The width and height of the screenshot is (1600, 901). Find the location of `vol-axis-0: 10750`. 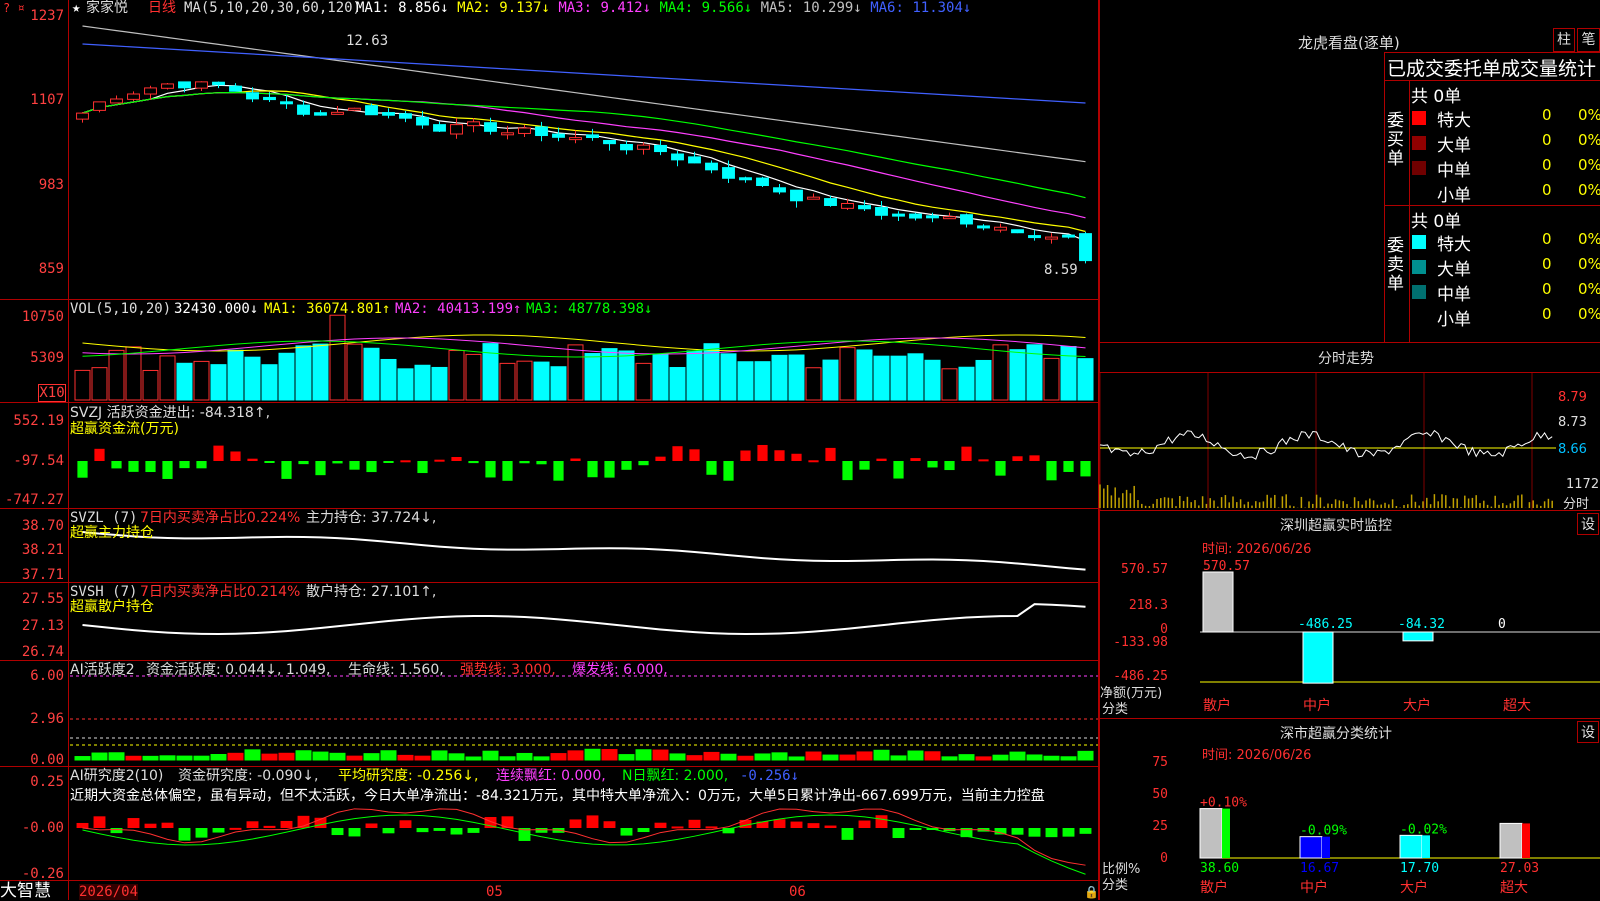

vol-axis-0: 10750 is located at coordinates (42, 317).